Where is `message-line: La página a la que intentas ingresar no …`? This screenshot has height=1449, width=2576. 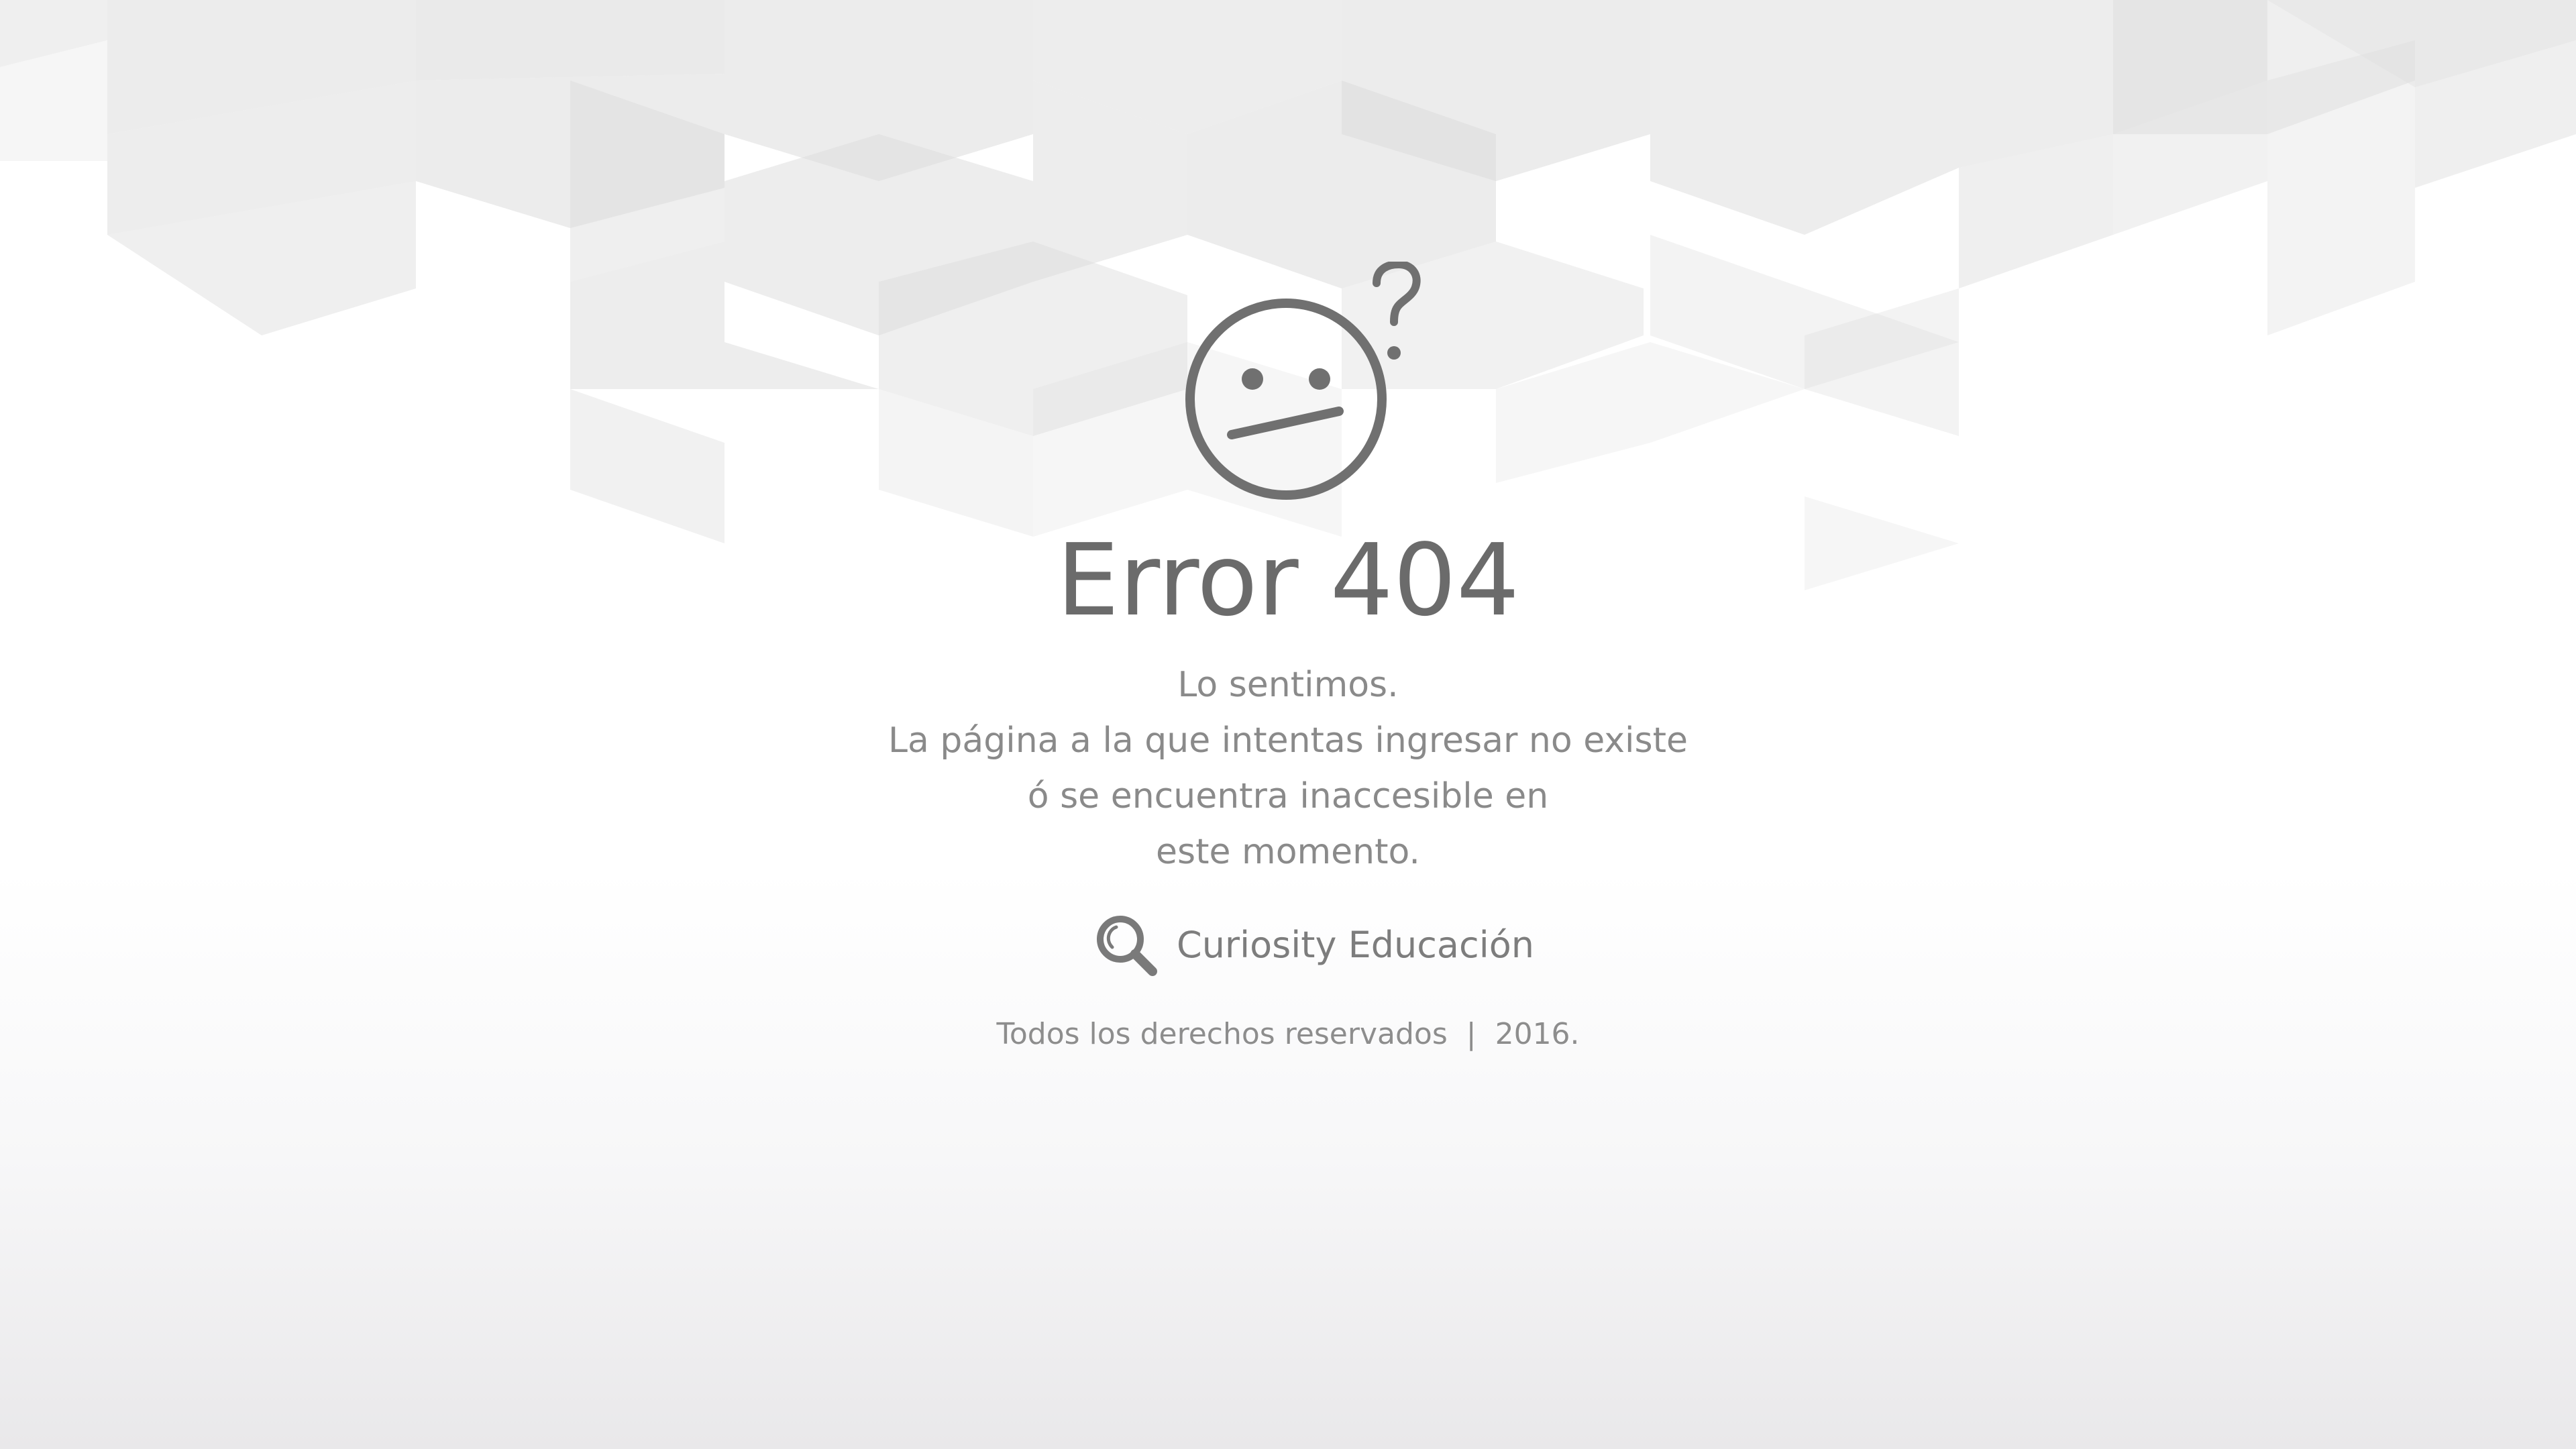
message-line: La página a la que intentas ingresar no … is located at coordinates (1288, 740).